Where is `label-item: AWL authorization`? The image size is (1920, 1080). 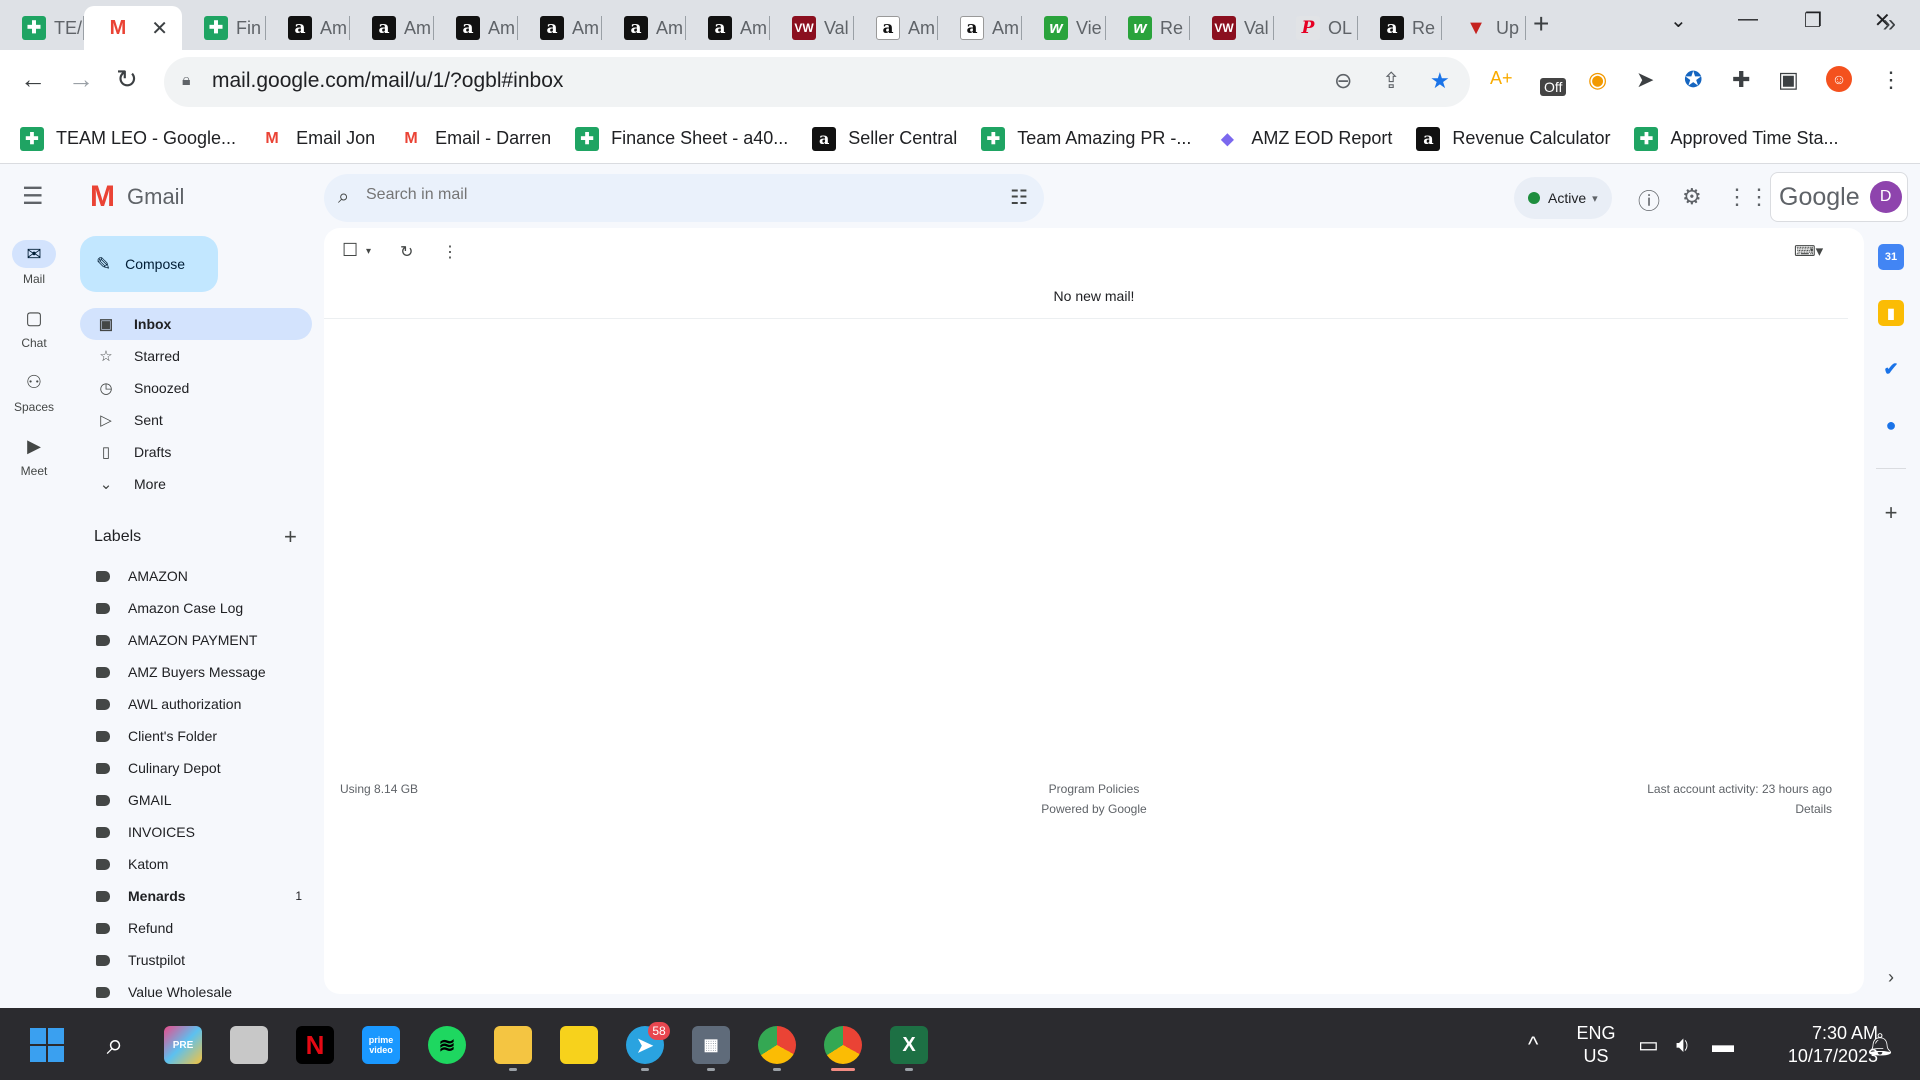 label-item: AWL authorization is located at coordinates (201, 704).